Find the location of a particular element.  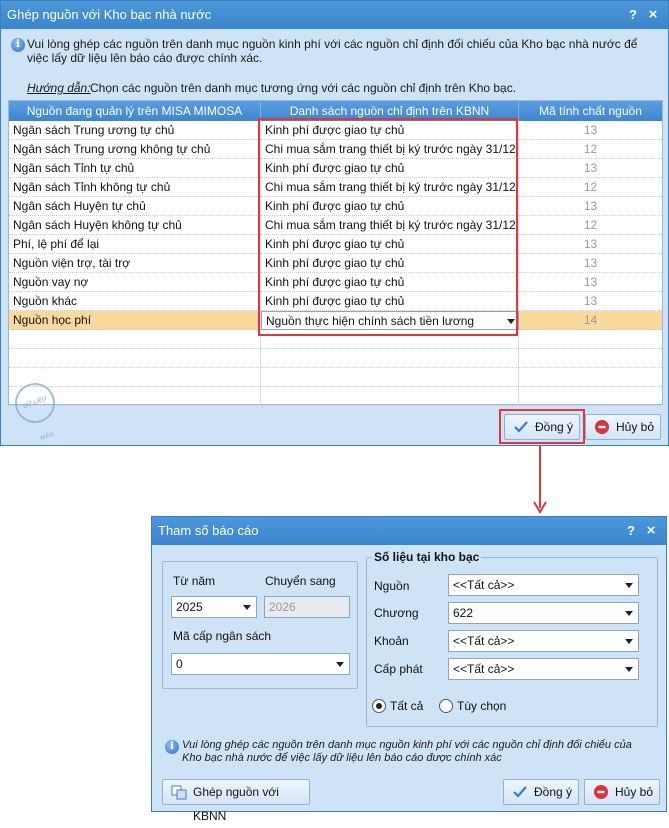

from-year-value: 2025 is located at coordinates (189, 607).